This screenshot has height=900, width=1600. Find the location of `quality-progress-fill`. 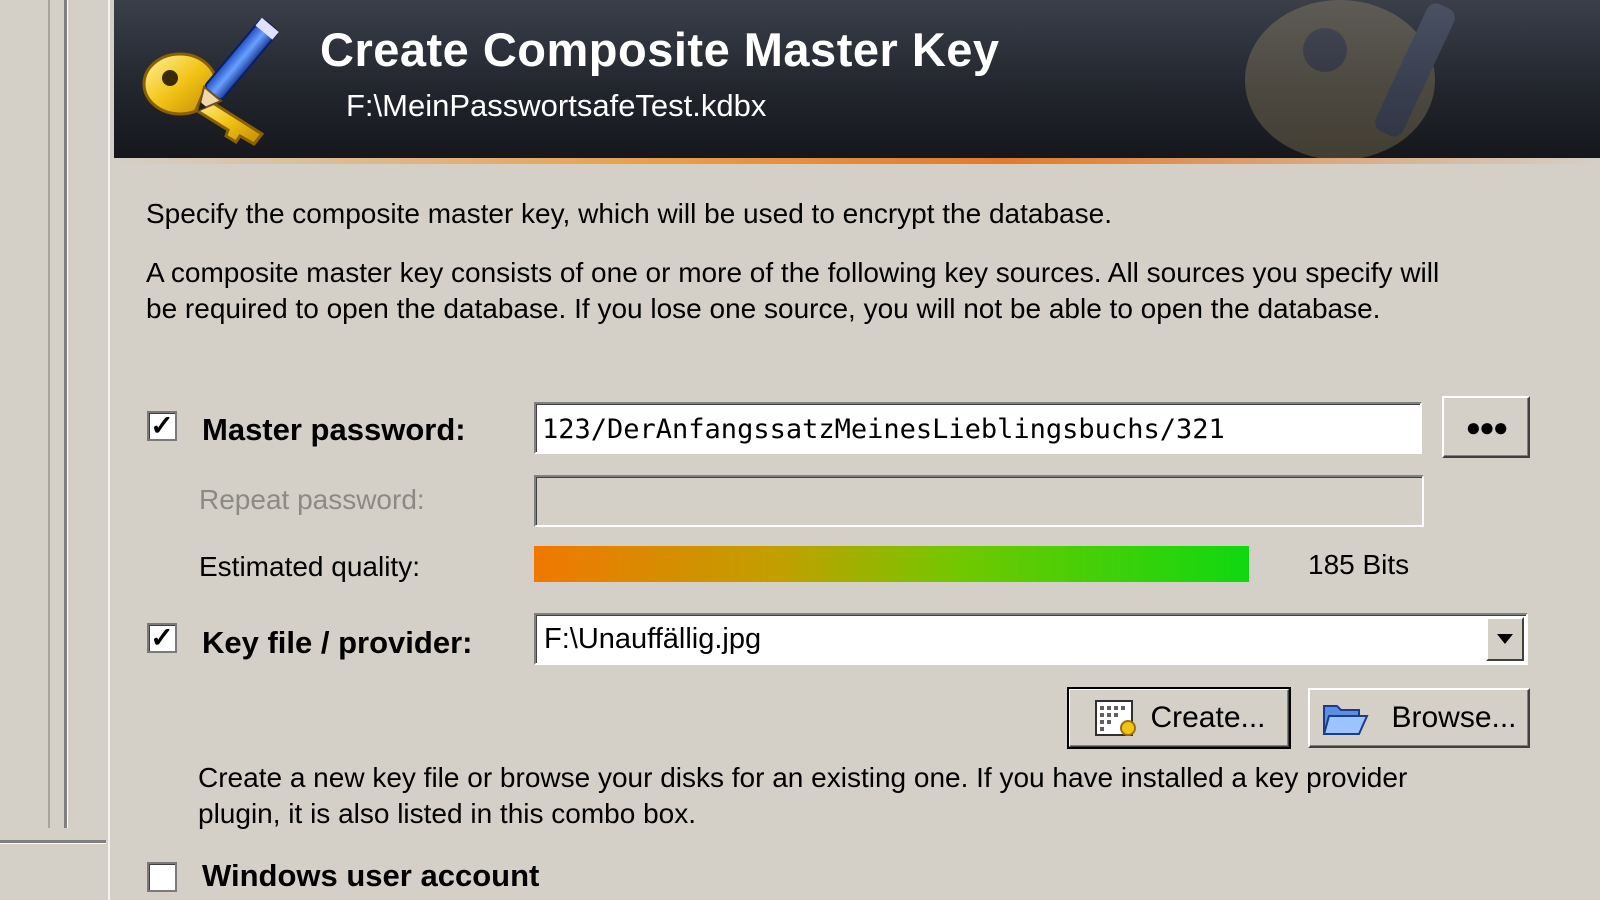

quality-progress-fill is located at coordinates (892, 564).